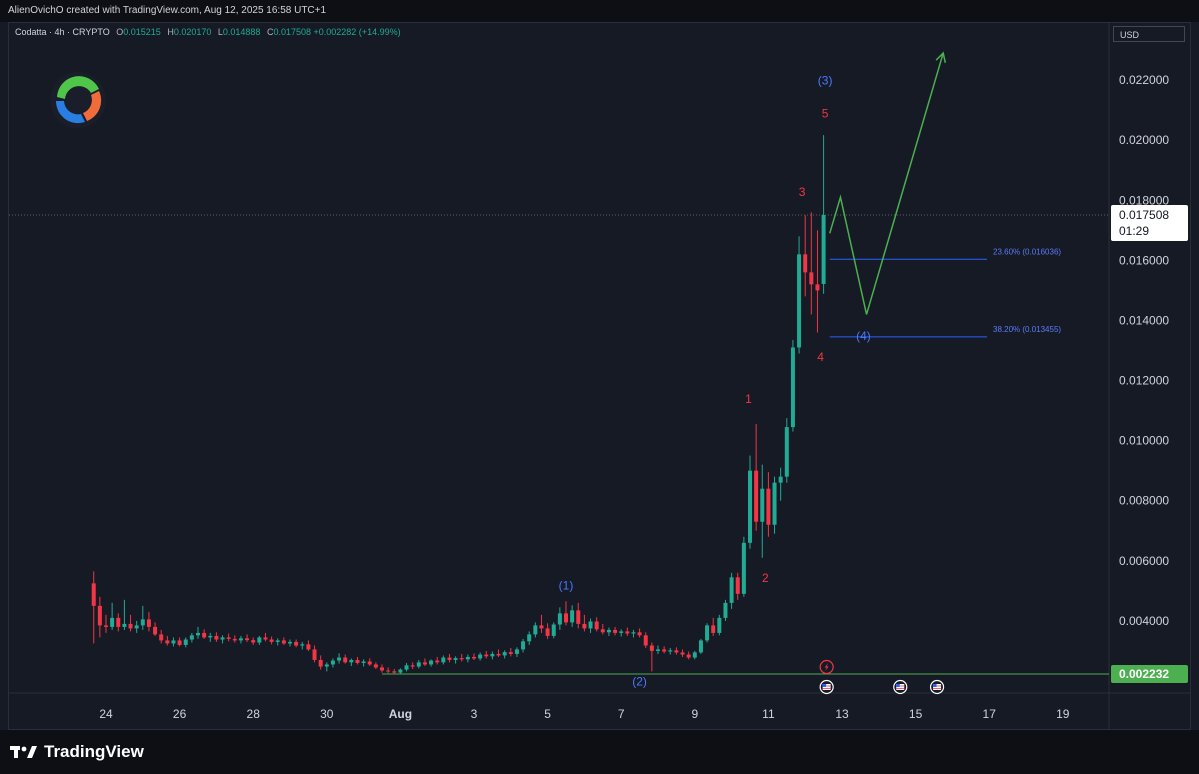 The height and width of the screenshot is (774, 1199). What do you see at coordinates (886, 183) in the screenshot?
I see `projection-path` at bounding box center [886, 183].